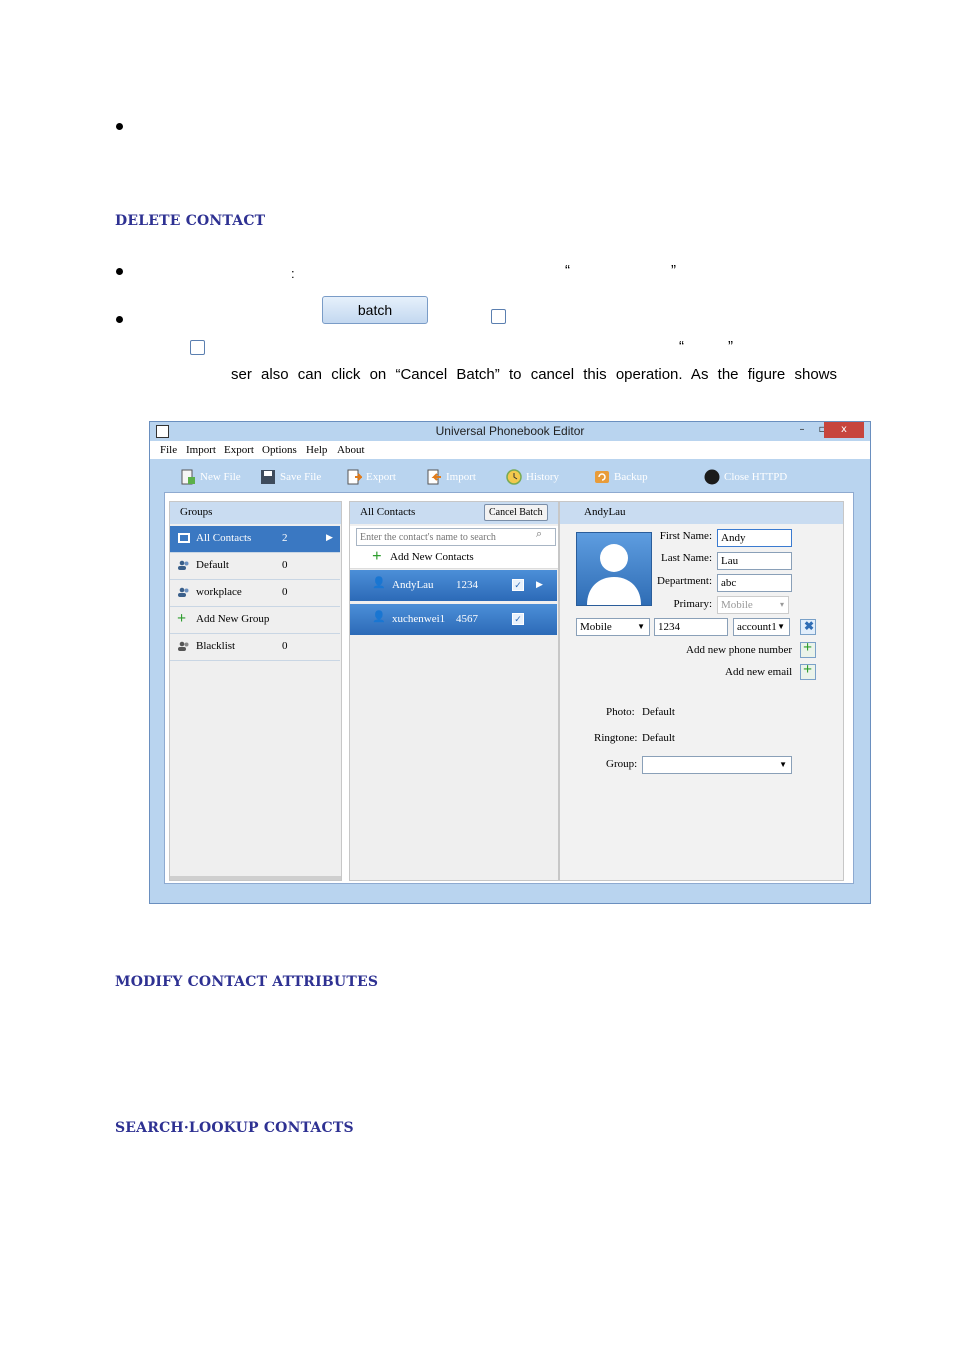 The image size is (954, 1350). I want to click on primary-select: Mobile ▾, so click(753, 605).